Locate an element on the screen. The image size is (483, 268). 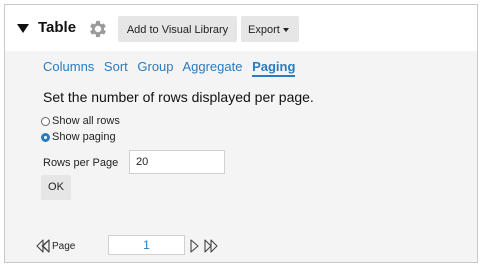
page-number-value: 1 is located at coordinates (146, 245).